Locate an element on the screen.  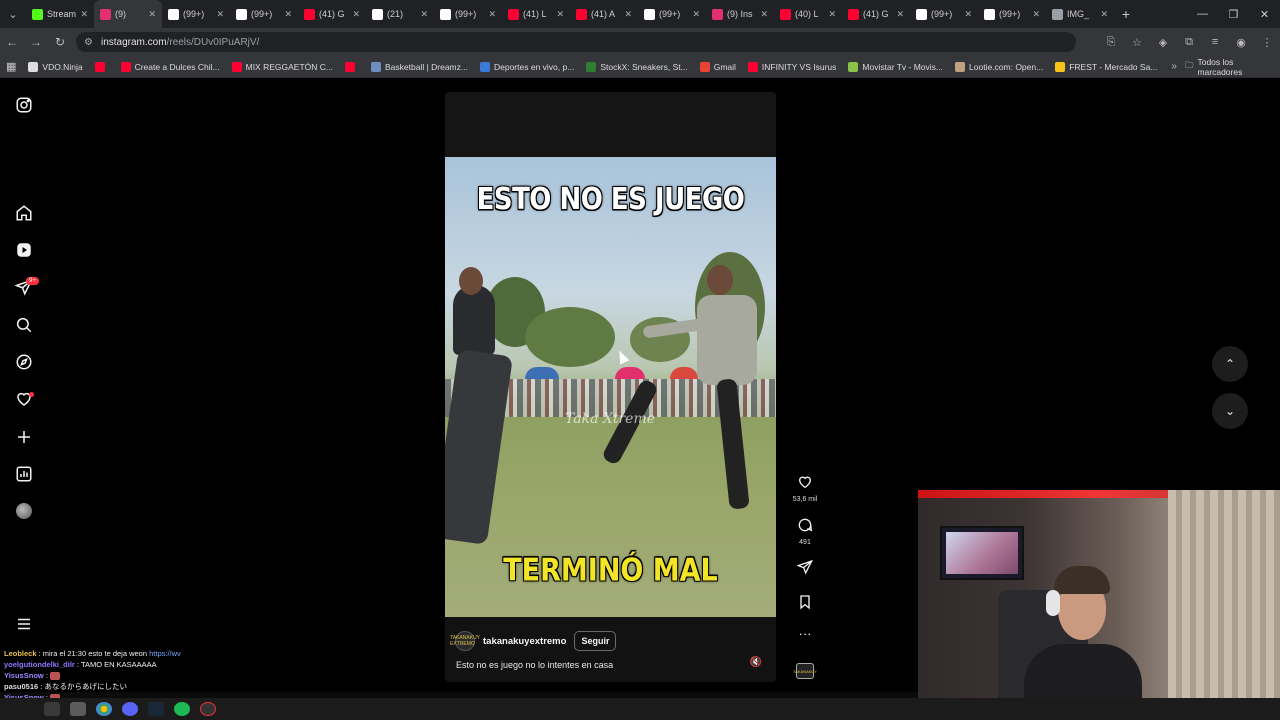
like-button: 53,6 mil is located at coordinates (805, 488).